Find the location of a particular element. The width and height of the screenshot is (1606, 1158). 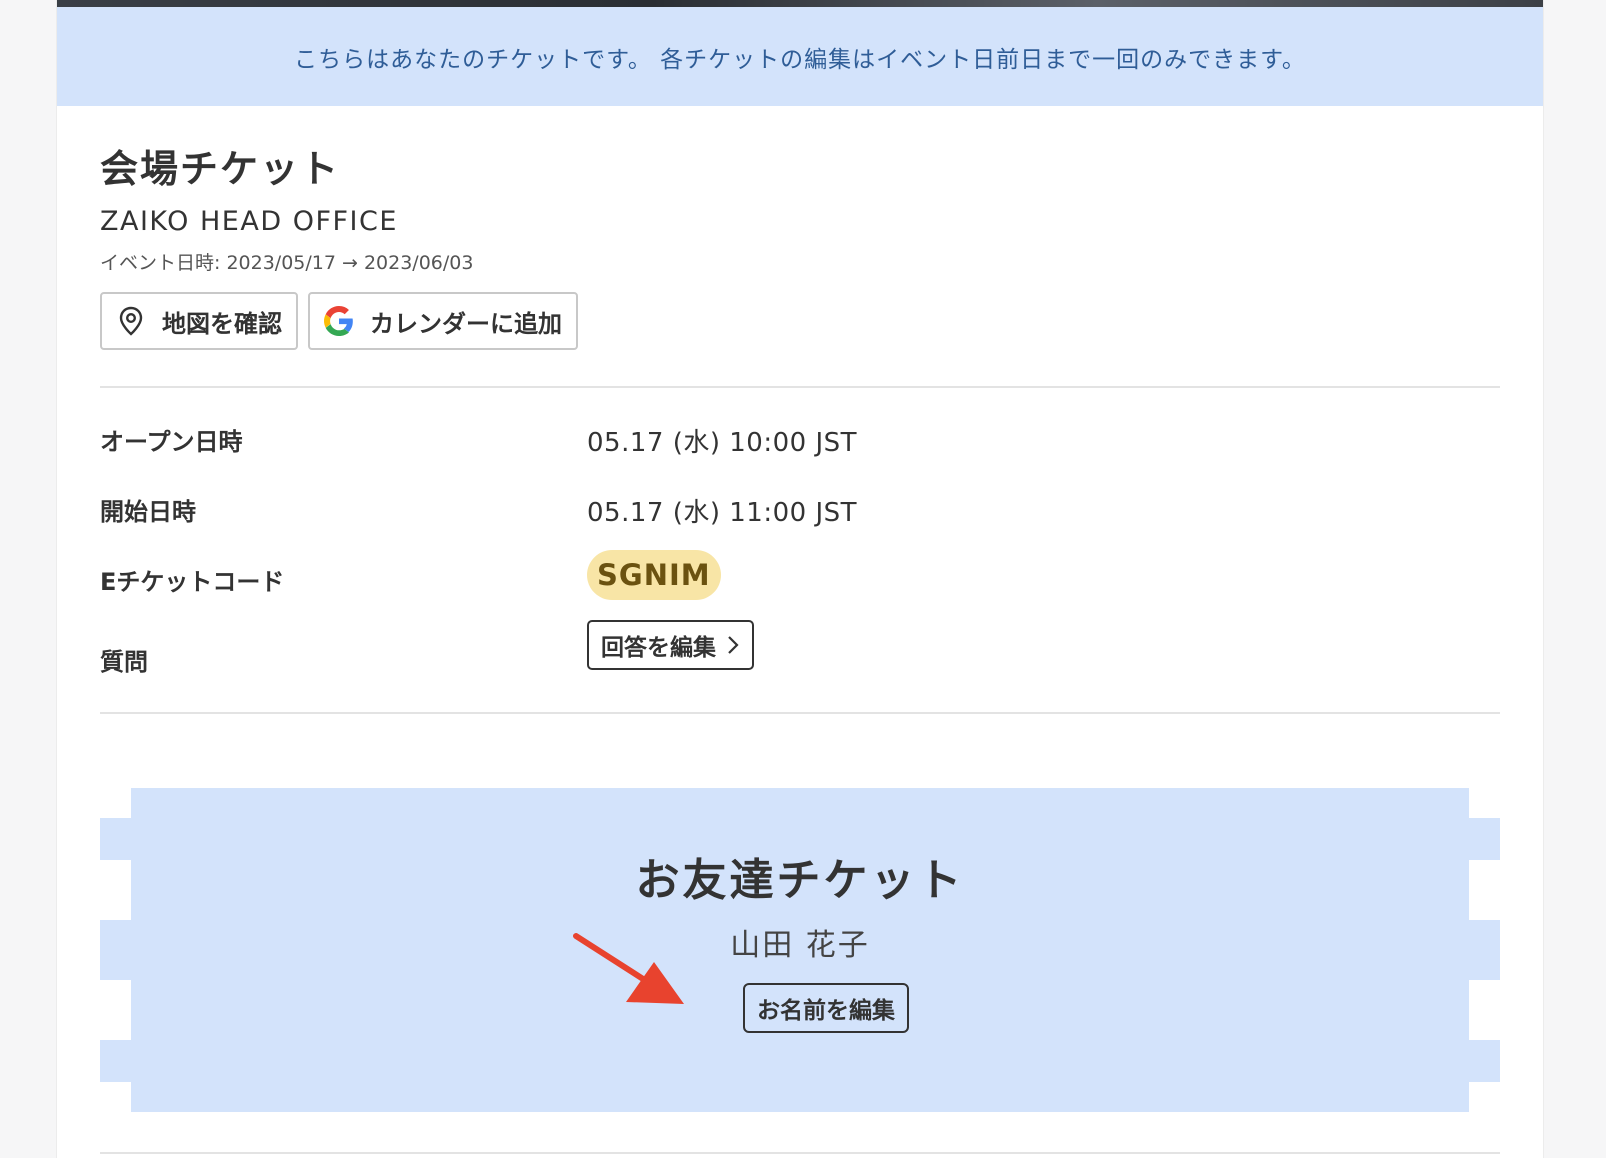

add-to-calendar-label: カレンダーに追加 is located at coordinates (466, 323).